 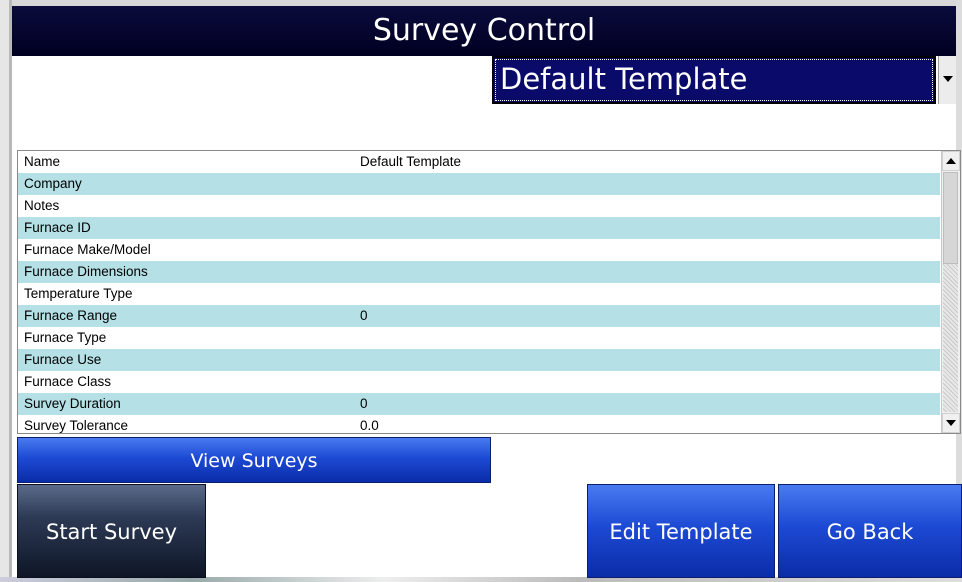 What do you see at coordinates (479, 360) in the screenshot?
I see `table-row: Furnace Use` at bounding box center [479, 360].